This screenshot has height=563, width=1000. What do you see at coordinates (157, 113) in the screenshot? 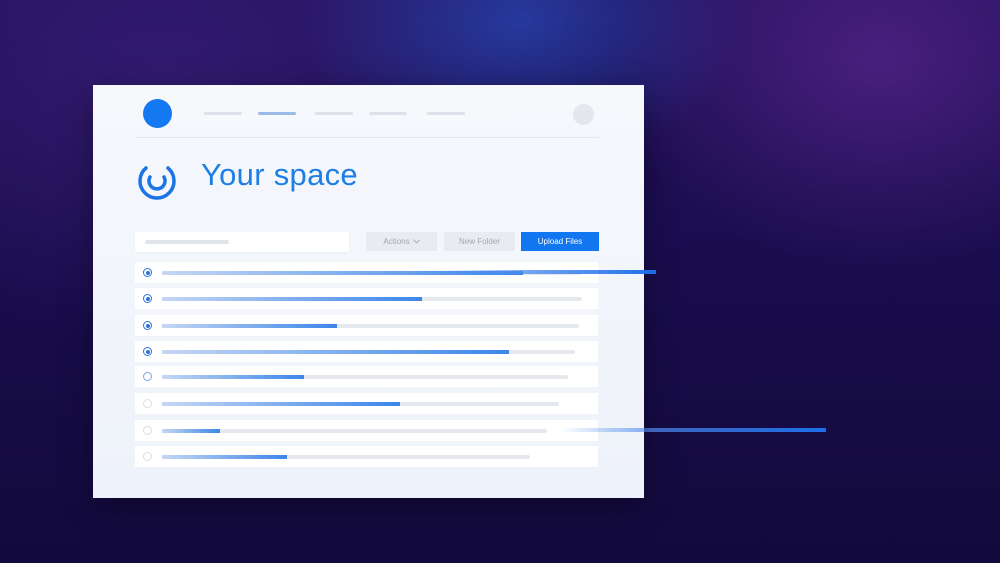
I see `logo-icon` at bounding box center [157, 113].